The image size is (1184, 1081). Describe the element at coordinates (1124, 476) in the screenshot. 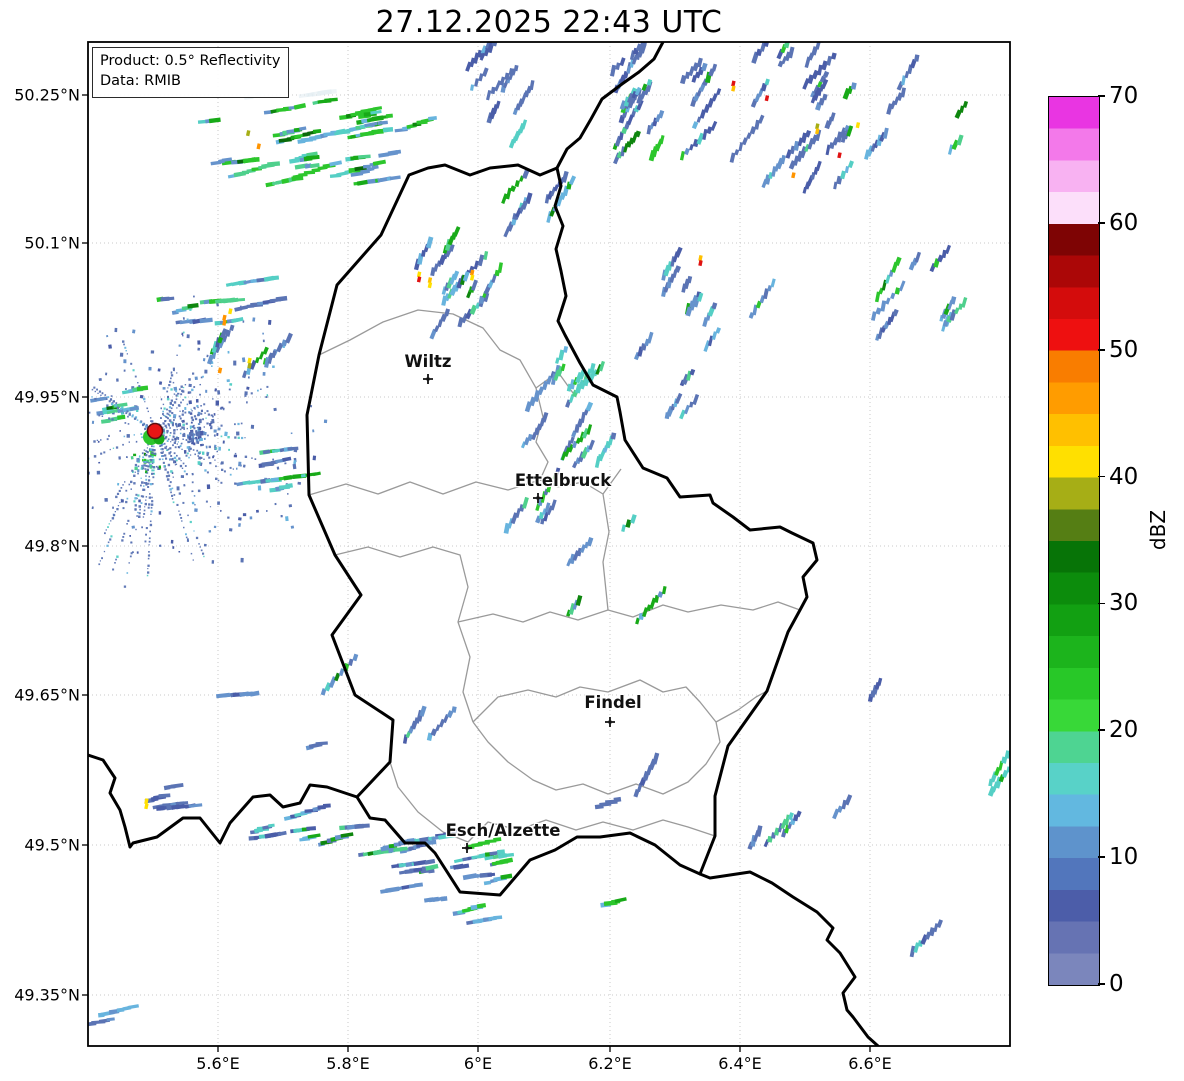

I see `colorbar-tick-label: 40` at that location.